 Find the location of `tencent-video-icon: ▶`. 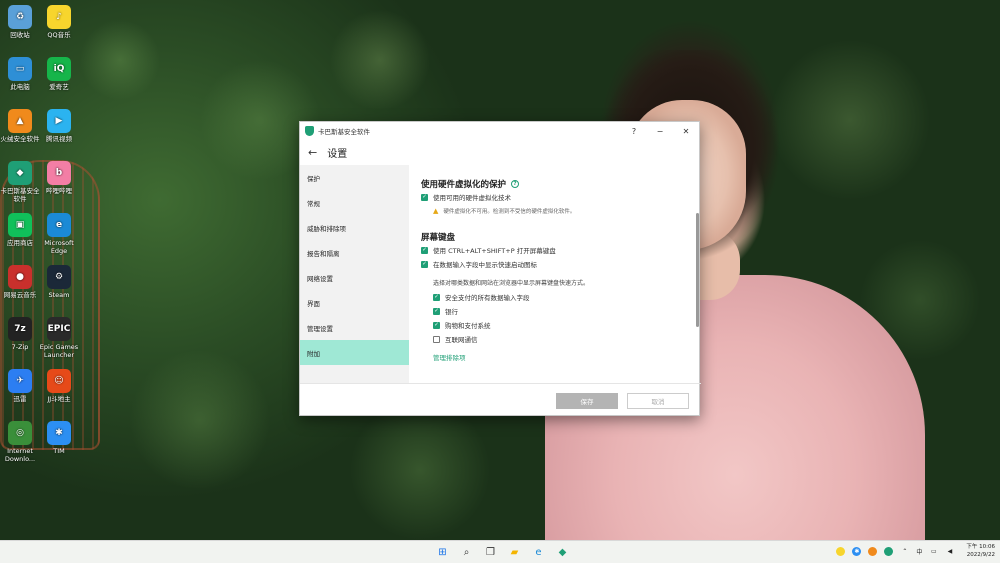

tencent-video-icon: ▶ is located at coordinates (59, 121).